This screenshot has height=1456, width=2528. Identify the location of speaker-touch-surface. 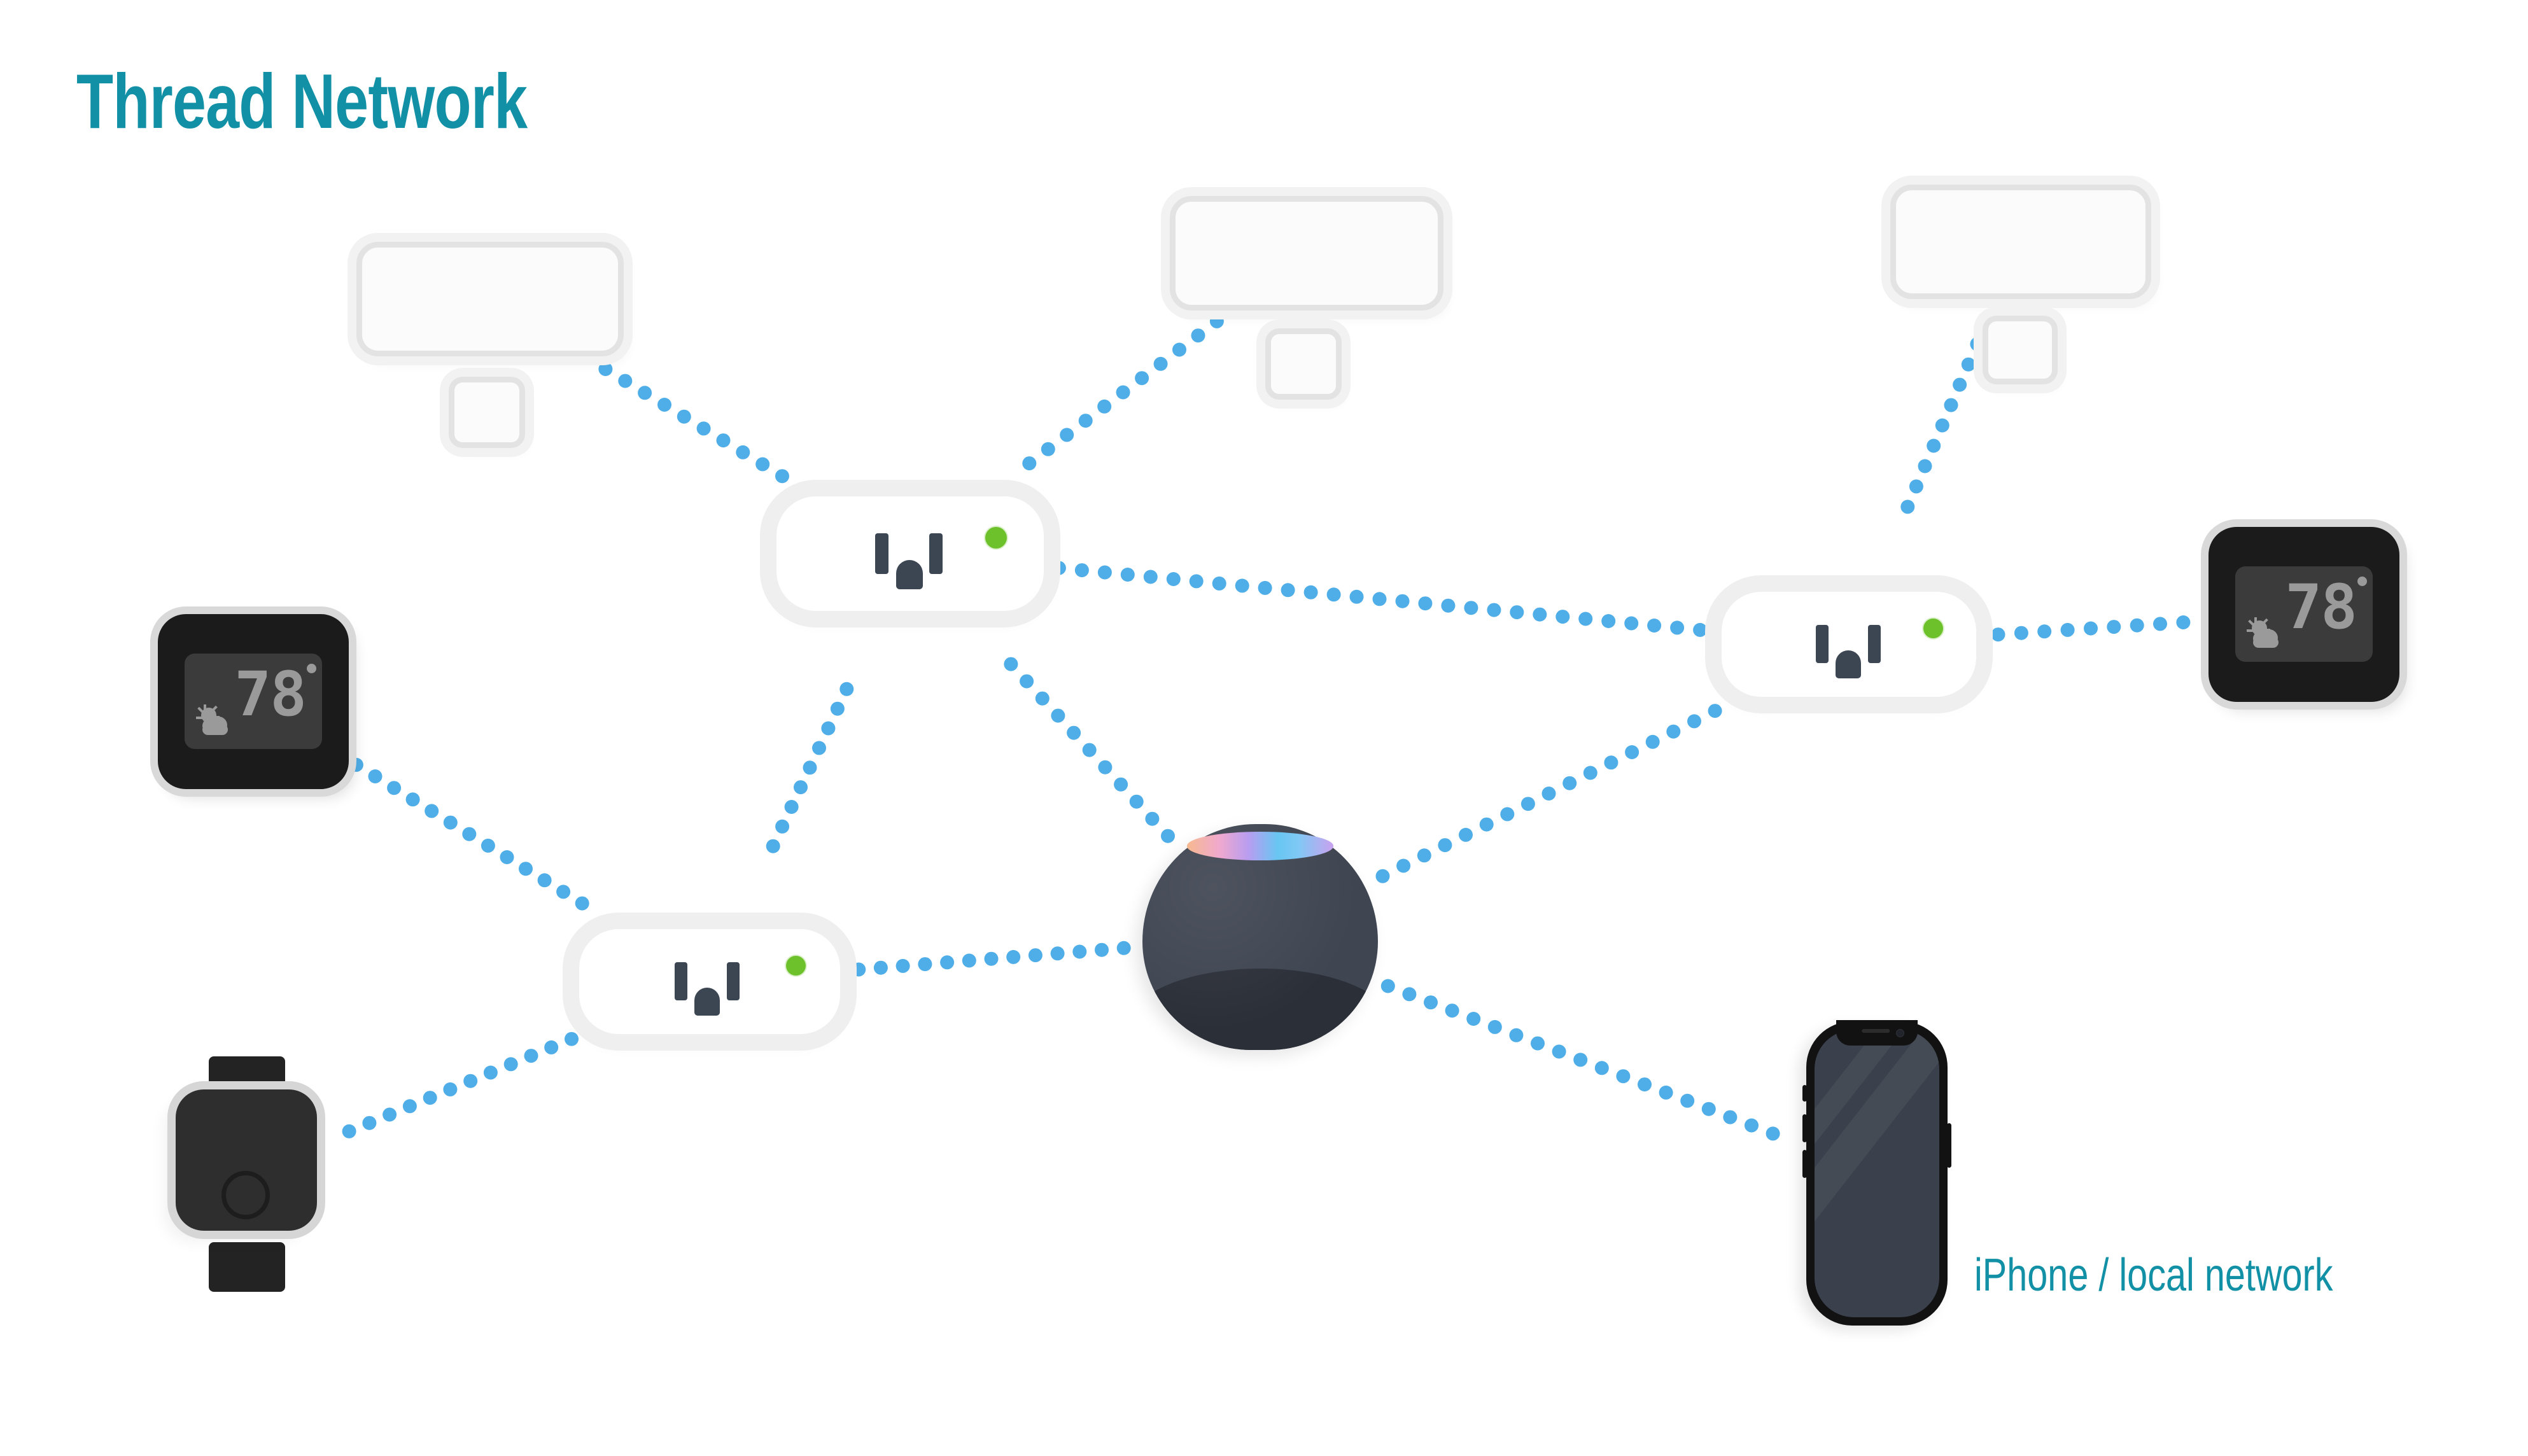
(1260, 846).